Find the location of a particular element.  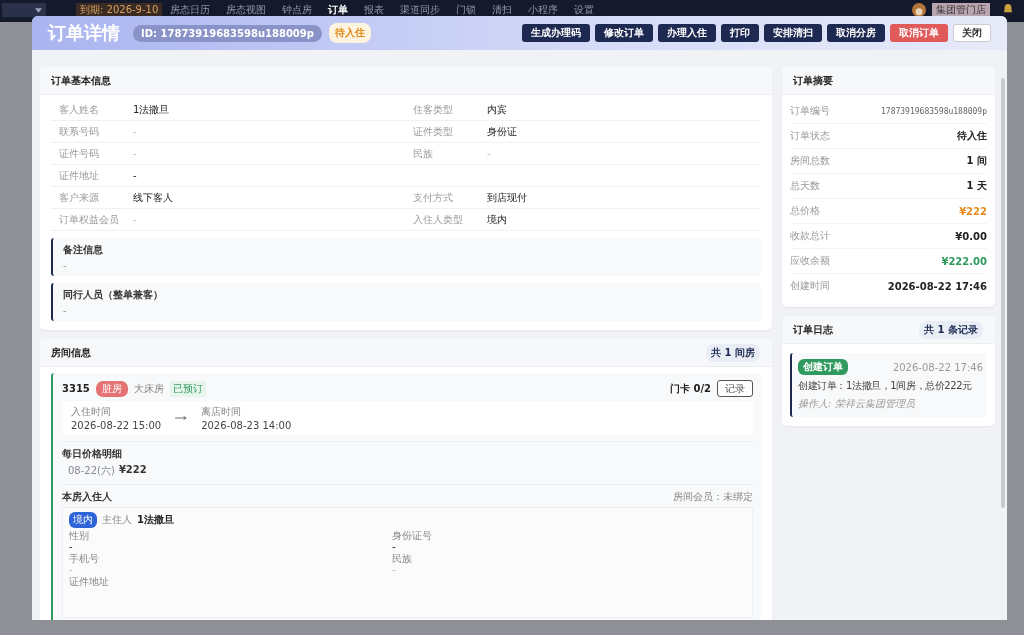

price-date: 08-22(六) is located at coordinates (91, 471).